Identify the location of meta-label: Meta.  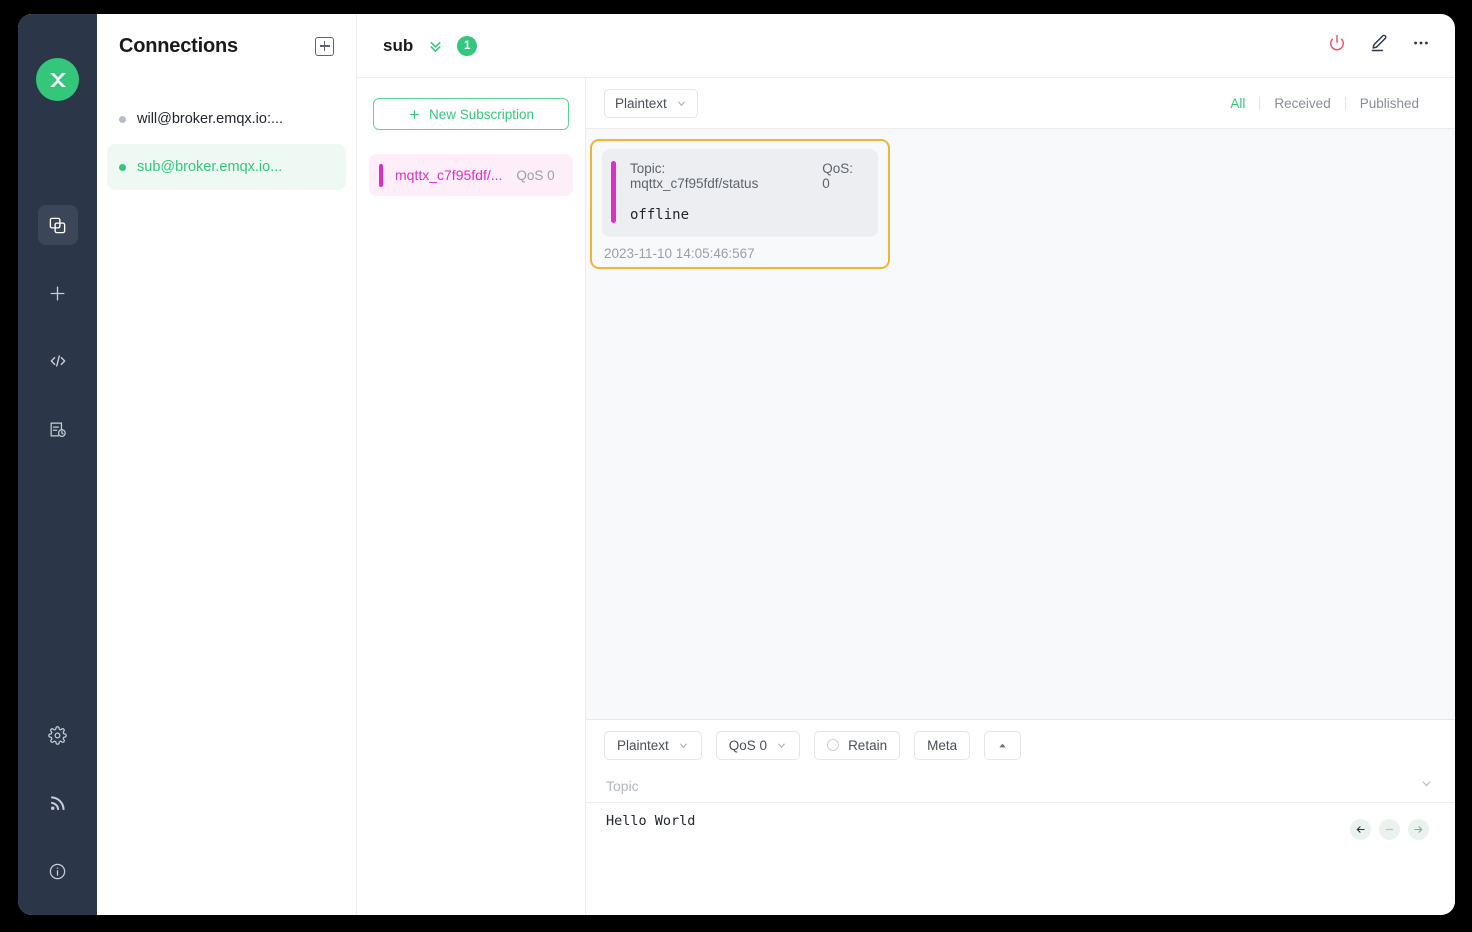
(942, 745).